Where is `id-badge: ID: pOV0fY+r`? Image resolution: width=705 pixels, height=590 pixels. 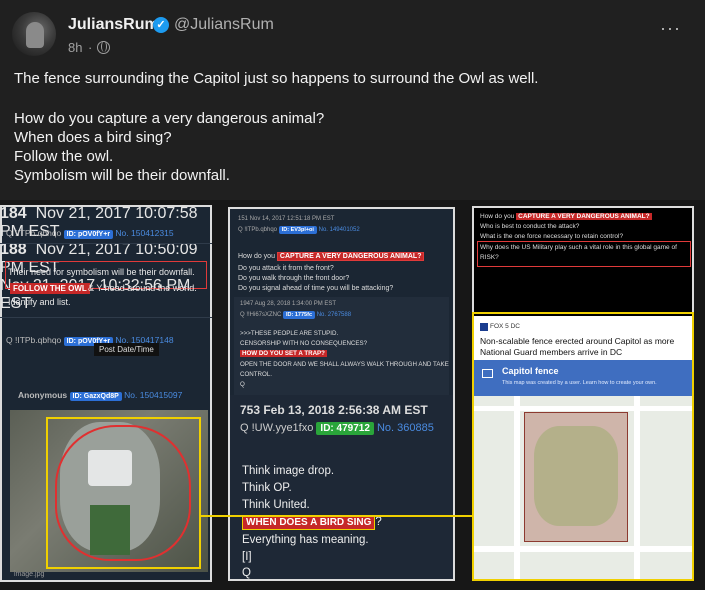 id-badge: ID: pOV0fY+r is located at coordinates (88, 234).